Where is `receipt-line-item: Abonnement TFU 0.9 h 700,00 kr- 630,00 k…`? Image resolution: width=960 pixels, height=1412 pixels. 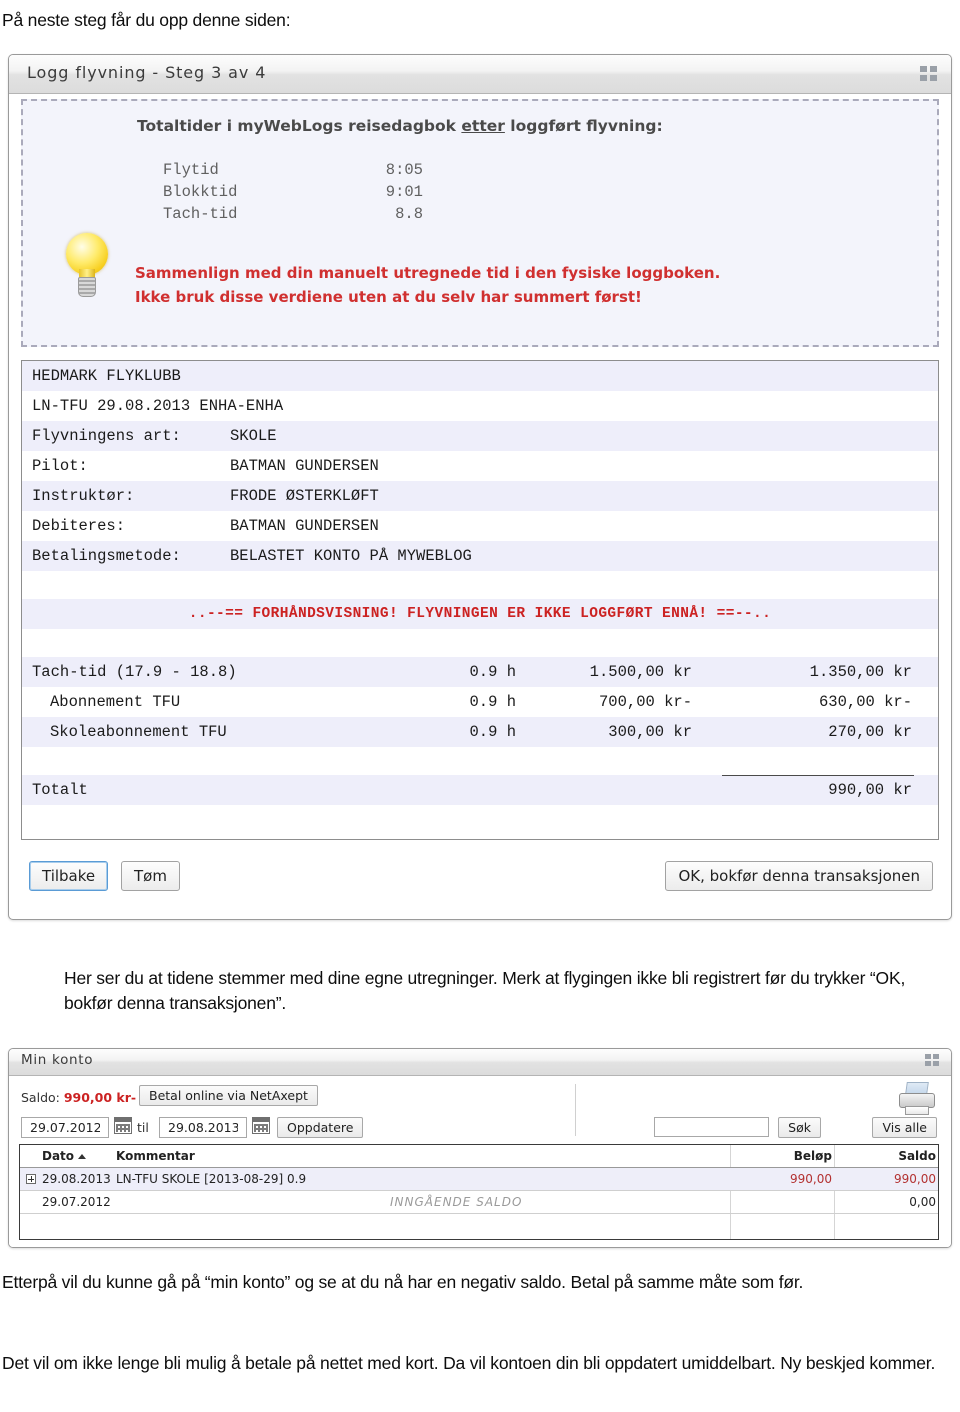 receipt-line-item: Abonnement TFU 0.9 h 700,00 kr- 630,00 k… is located at coordinates (480, 702).